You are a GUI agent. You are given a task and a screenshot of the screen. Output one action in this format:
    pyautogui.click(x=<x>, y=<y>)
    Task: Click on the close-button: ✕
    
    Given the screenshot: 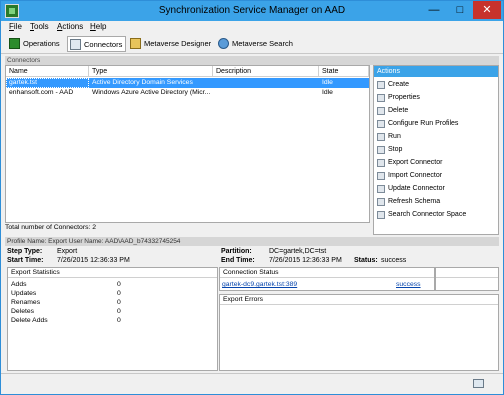 What is the action you would take?
    pyautogui.click(x=487, y=10)
    